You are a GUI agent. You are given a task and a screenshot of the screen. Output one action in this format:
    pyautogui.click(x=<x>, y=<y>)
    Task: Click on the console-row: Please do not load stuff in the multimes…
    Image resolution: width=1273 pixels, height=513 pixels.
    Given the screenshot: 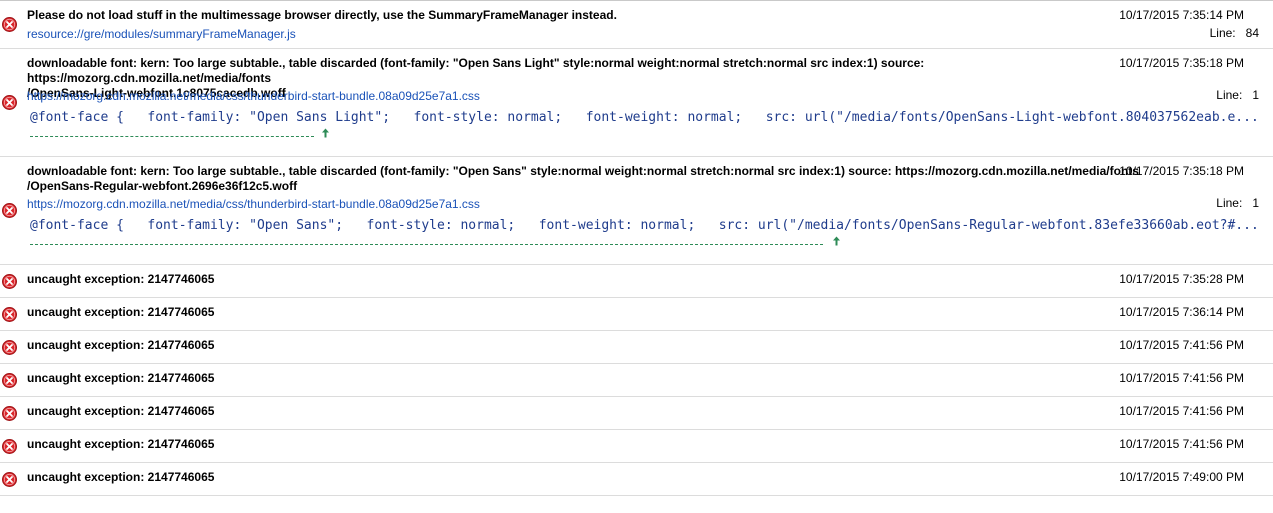 What is the action you would take?
    pyautogui.click(x=636, y=25)
    